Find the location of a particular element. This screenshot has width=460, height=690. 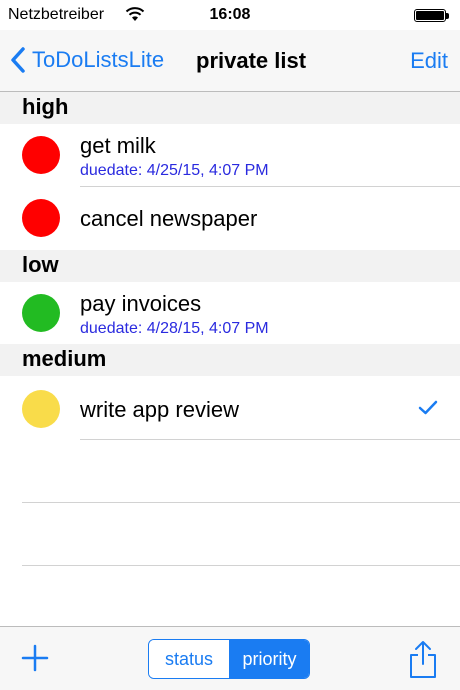

todo-title: get milk is located at coordinates (118, 145).